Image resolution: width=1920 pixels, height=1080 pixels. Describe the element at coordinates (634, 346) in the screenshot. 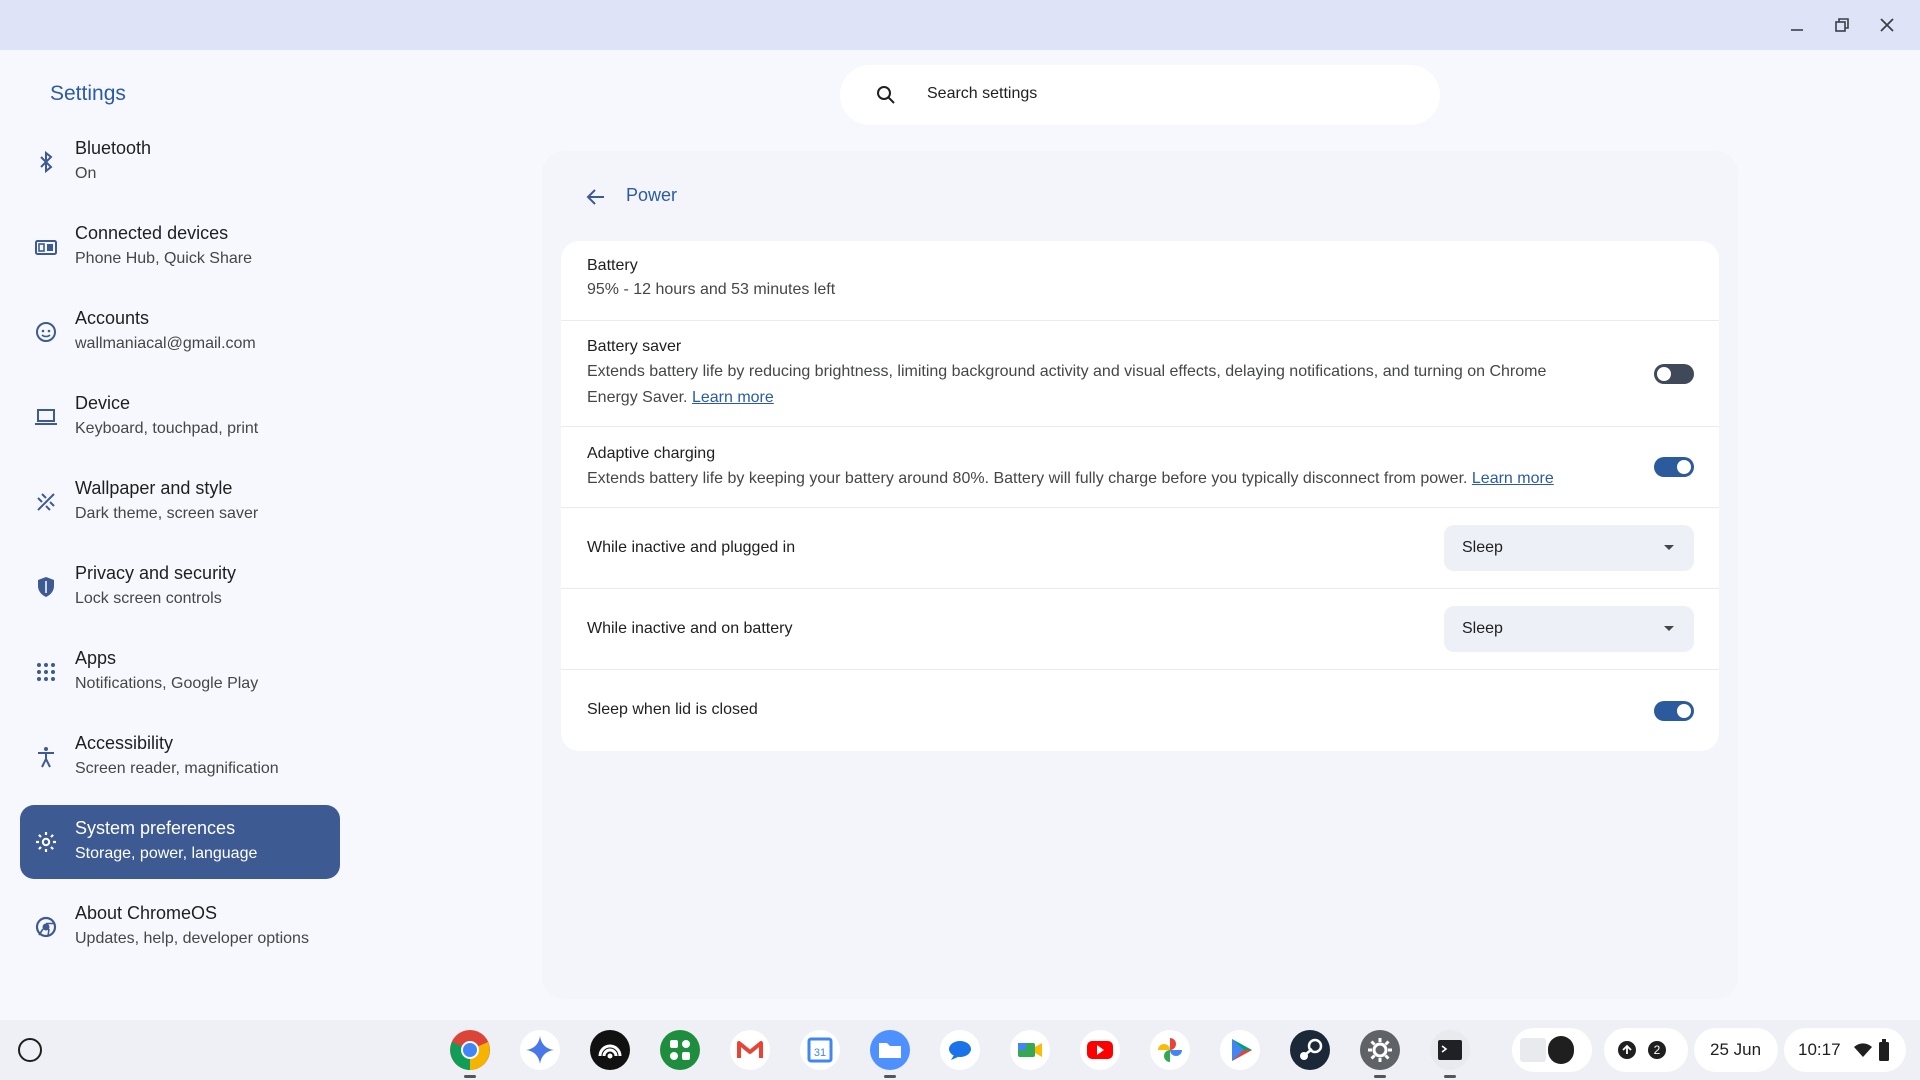

I see `battery-saver-title: Battery saver` at that location.